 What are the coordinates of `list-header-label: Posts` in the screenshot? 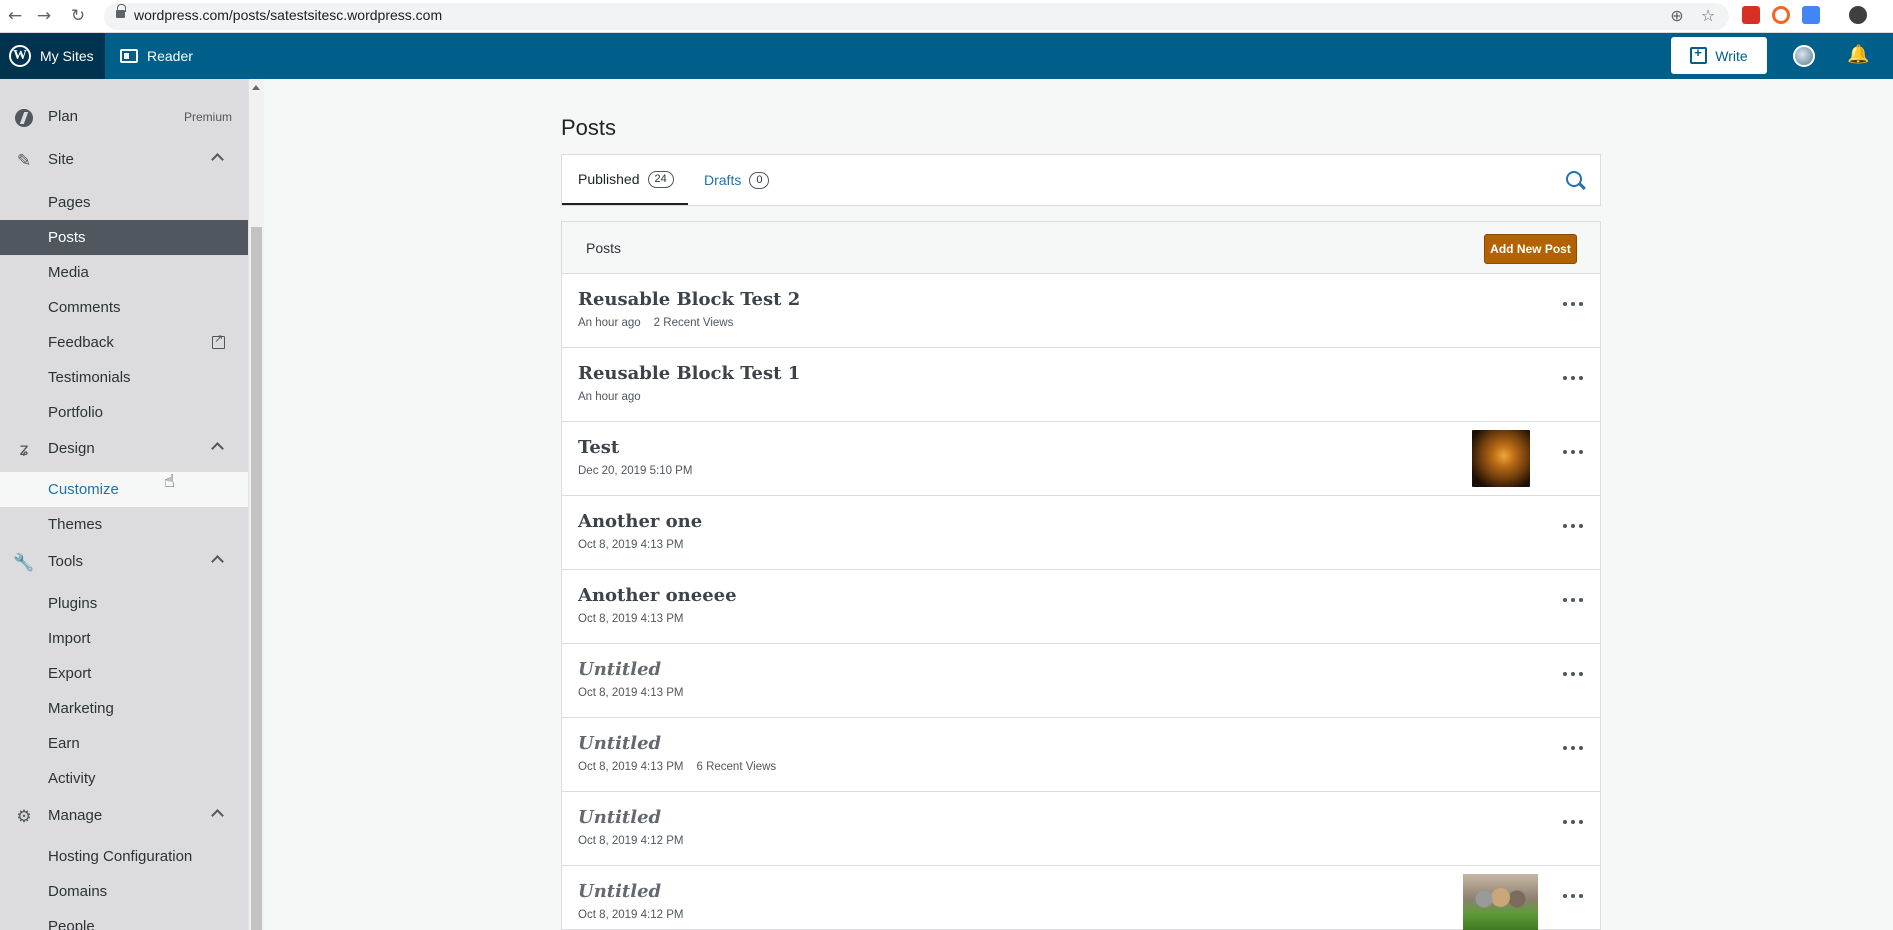 It's located at (604, 248).